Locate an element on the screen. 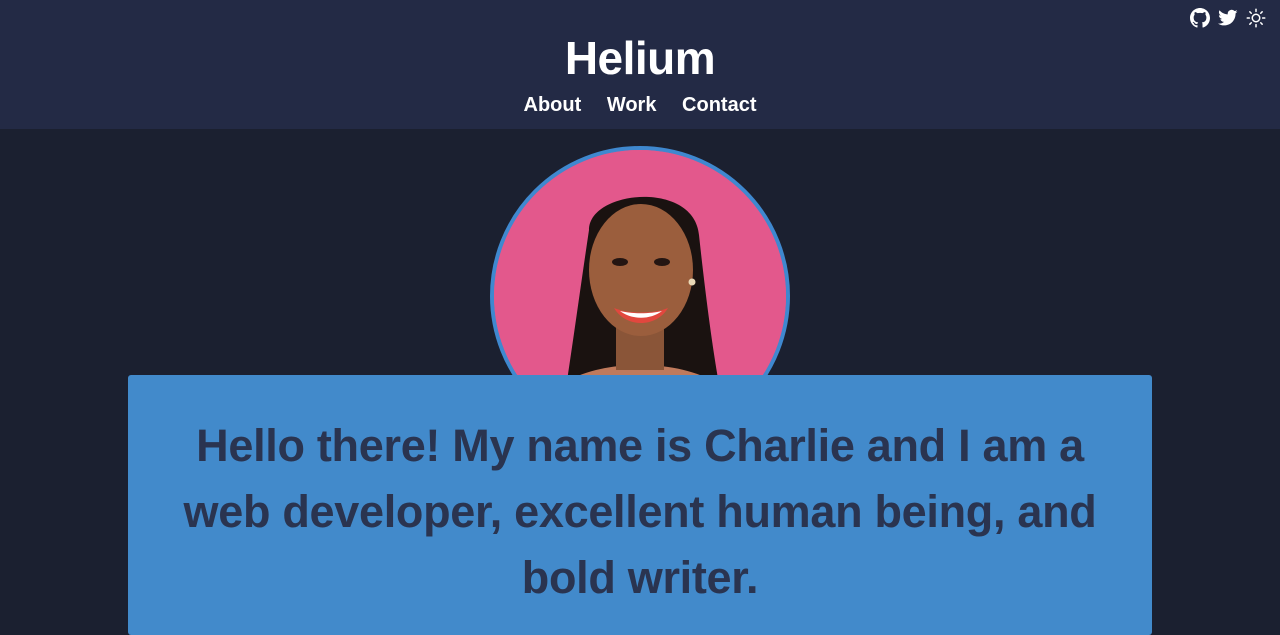 This screenshot has height=635, width=1280. twitter-icon is located at coordinates (1228, 18).